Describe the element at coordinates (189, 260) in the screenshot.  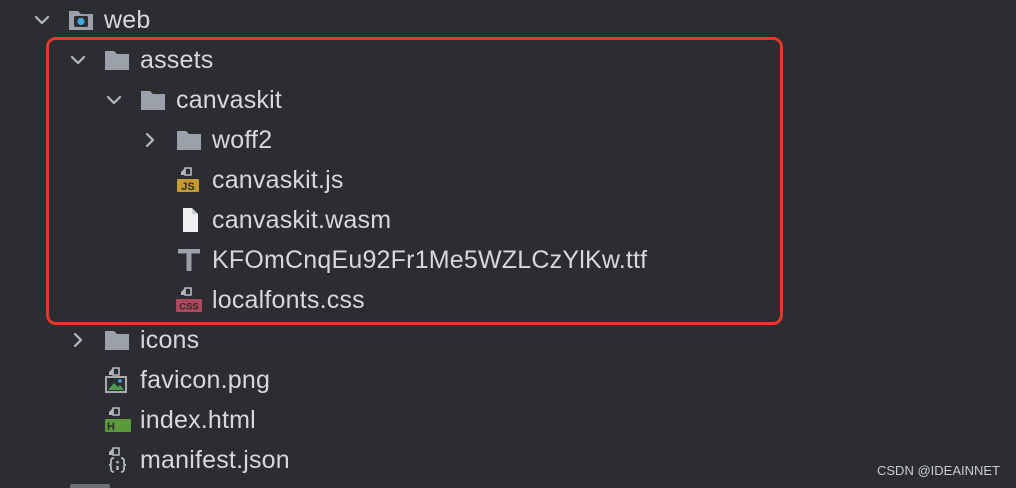
I see `font-file-icon` at that location.